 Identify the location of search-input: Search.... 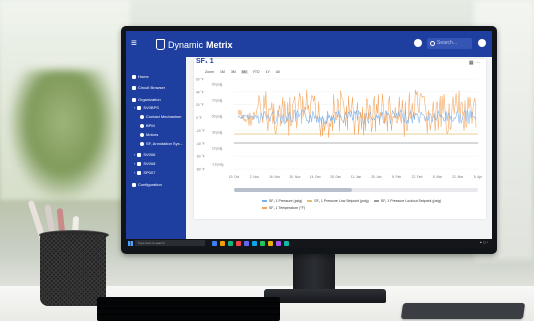
(449, 43).